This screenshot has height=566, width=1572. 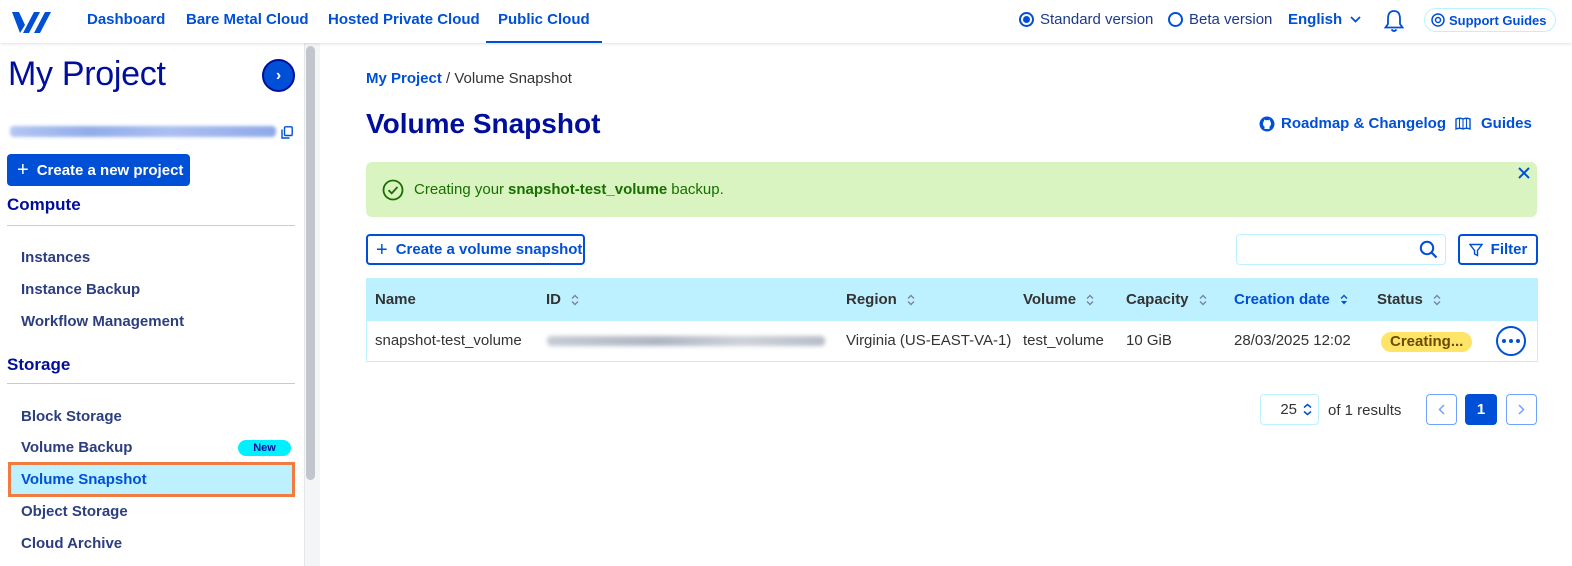 I want to click on create-new-project-button: + Create a new project, so click(x=98, y=170).